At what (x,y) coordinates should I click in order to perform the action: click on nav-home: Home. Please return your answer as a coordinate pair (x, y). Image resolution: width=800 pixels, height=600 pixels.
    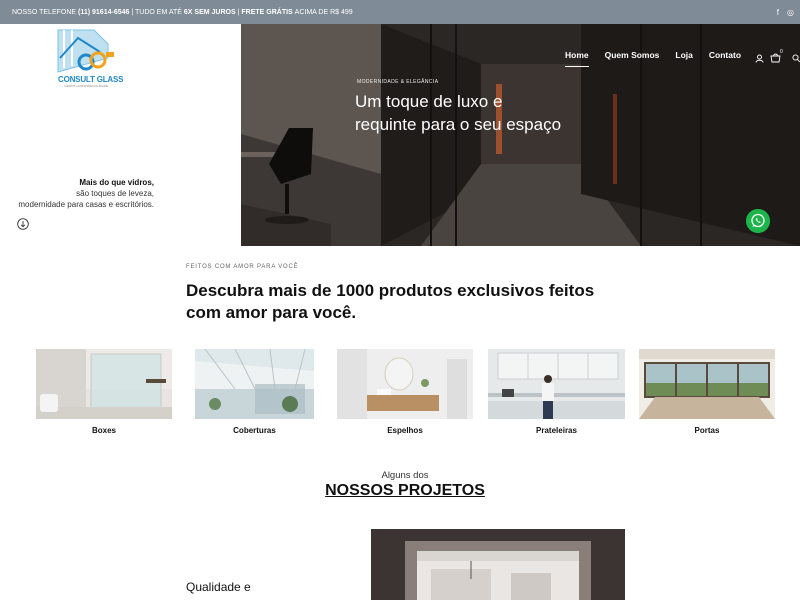
    Looking at the image, I should click on (577, 58).